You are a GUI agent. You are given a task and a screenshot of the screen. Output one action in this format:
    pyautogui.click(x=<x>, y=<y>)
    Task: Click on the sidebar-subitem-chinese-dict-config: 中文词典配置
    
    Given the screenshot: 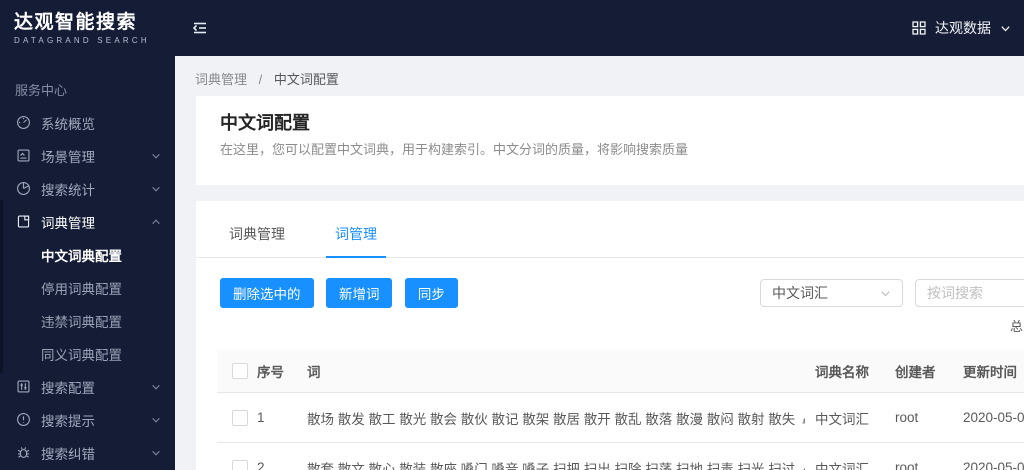 What is the action you would take?
    pyautogui.click(x=87, y=254)
    